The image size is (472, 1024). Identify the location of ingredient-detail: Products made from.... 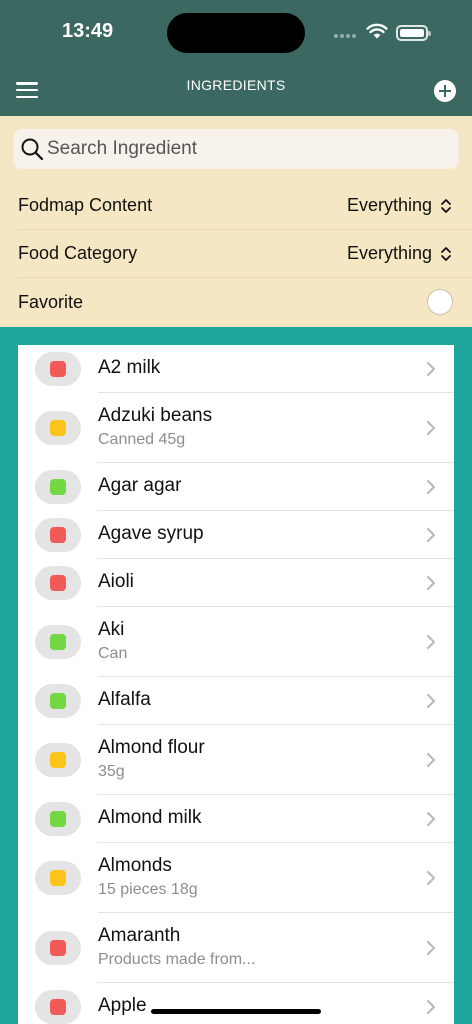
(177, 959).